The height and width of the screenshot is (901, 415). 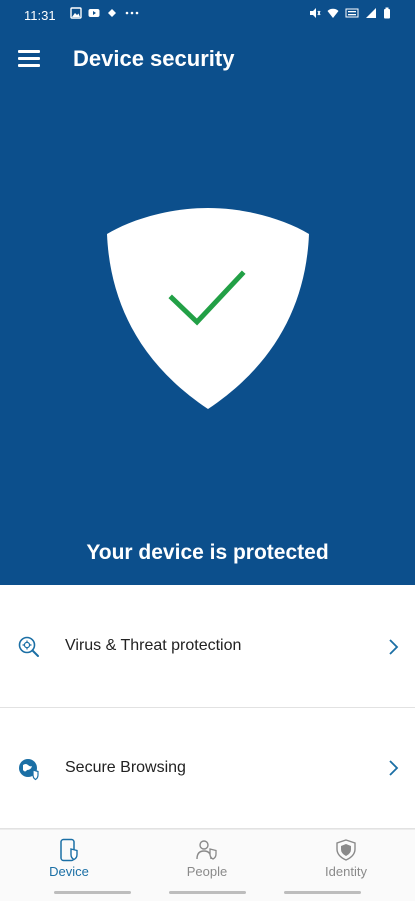 I want to click on shield-check-icon, so click(x=208, y=308).